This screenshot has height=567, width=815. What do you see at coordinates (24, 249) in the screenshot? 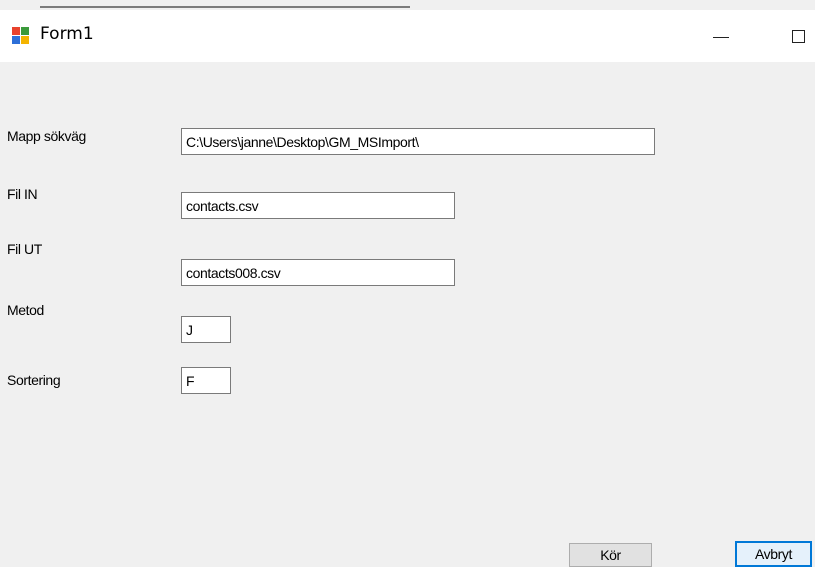
I see `file-out-label: Fil UT` at bounding box center [24, 249].